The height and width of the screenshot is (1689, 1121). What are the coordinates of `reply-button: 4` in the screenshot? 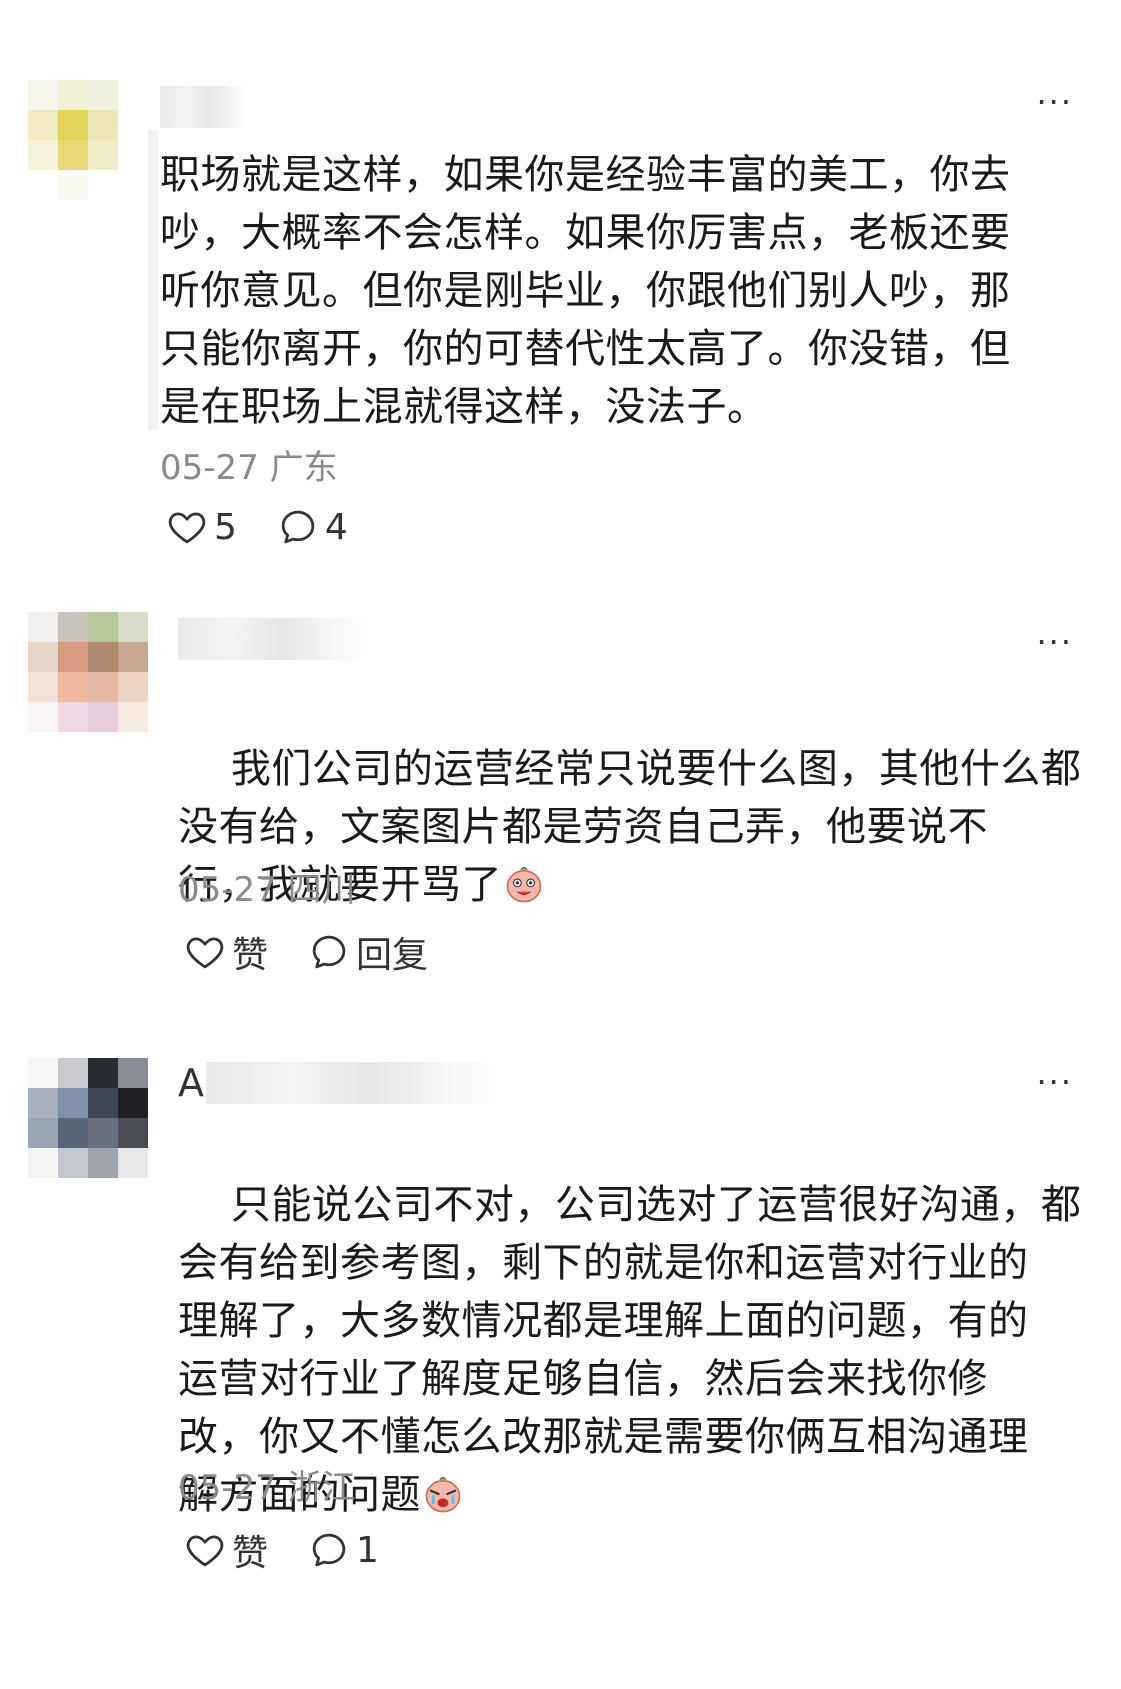 It's located at (312, 527).